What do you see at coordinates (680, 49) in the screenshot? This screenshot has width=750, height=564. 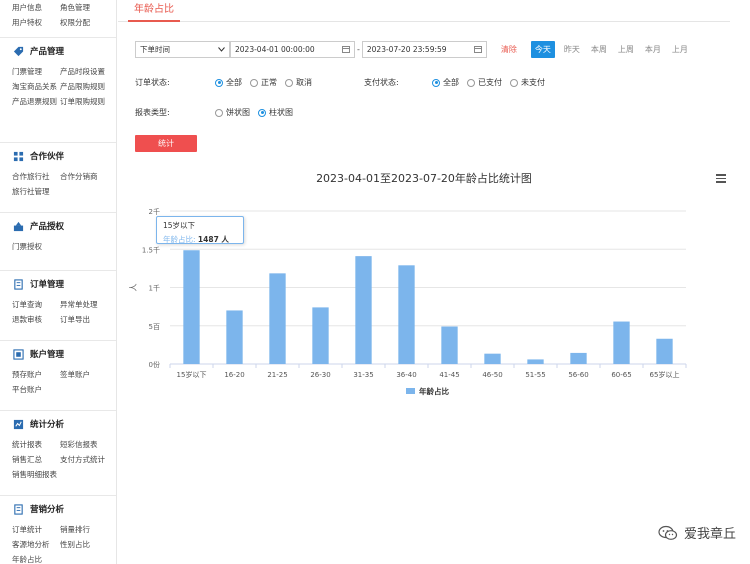 I see `quick-last-month-button: 上月` at bounding box center [680, 49].